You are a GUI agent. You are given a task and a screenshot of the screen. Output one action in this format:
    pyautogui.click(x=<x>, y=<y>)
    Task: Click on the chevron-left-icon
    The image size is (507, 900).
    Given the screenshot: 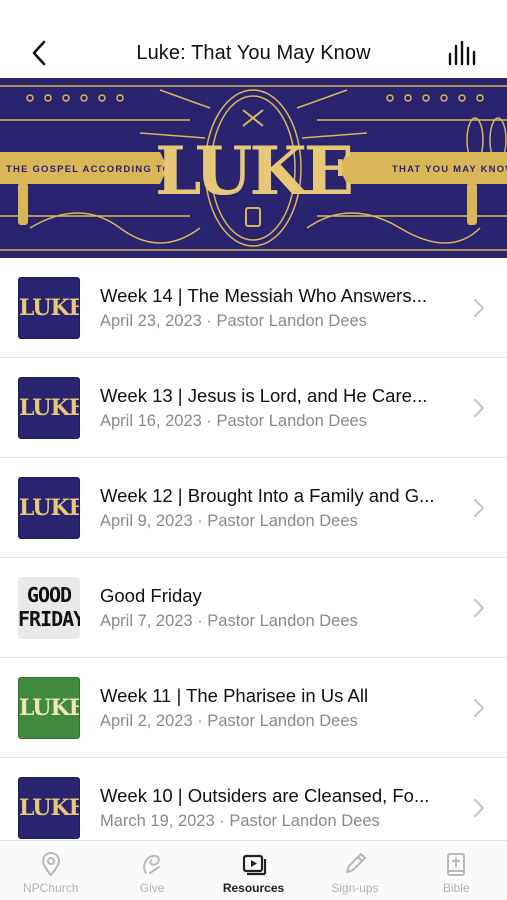 What is the action you would take?
    pyautogui.click(x=39, y=53)
    